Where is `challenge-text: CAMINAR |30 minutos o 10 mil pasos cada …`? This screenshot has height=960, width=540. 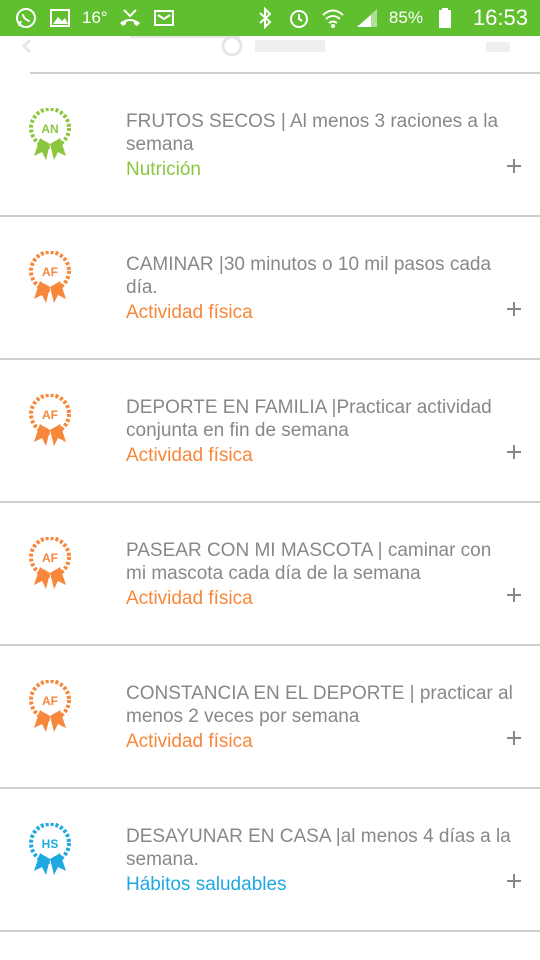 challenge-text: CAMINAR |30 minutos o 10 mil pasos cada … is located at coordinates (321, 289).